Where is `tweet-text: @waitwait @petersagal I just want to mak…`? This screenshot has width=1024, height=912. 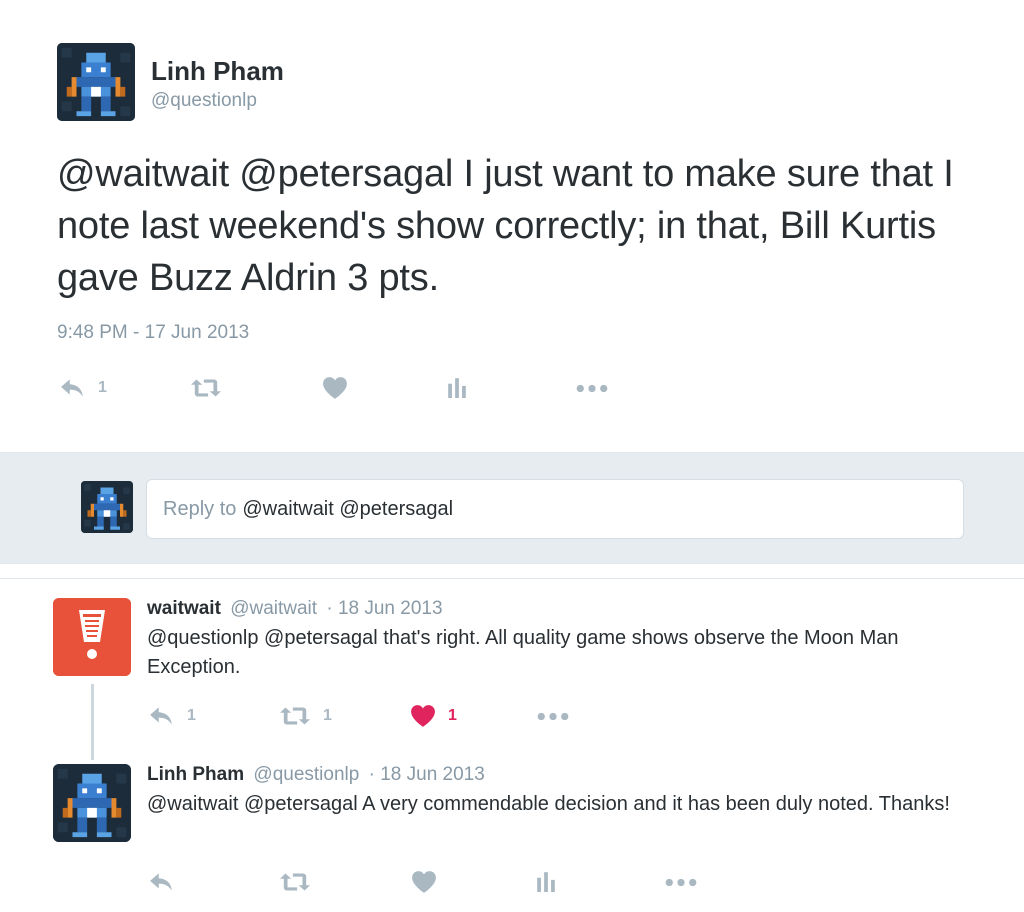 tweet-text: @waitwait @petersagal I just want to mak… is located at coordinates (505, 226).